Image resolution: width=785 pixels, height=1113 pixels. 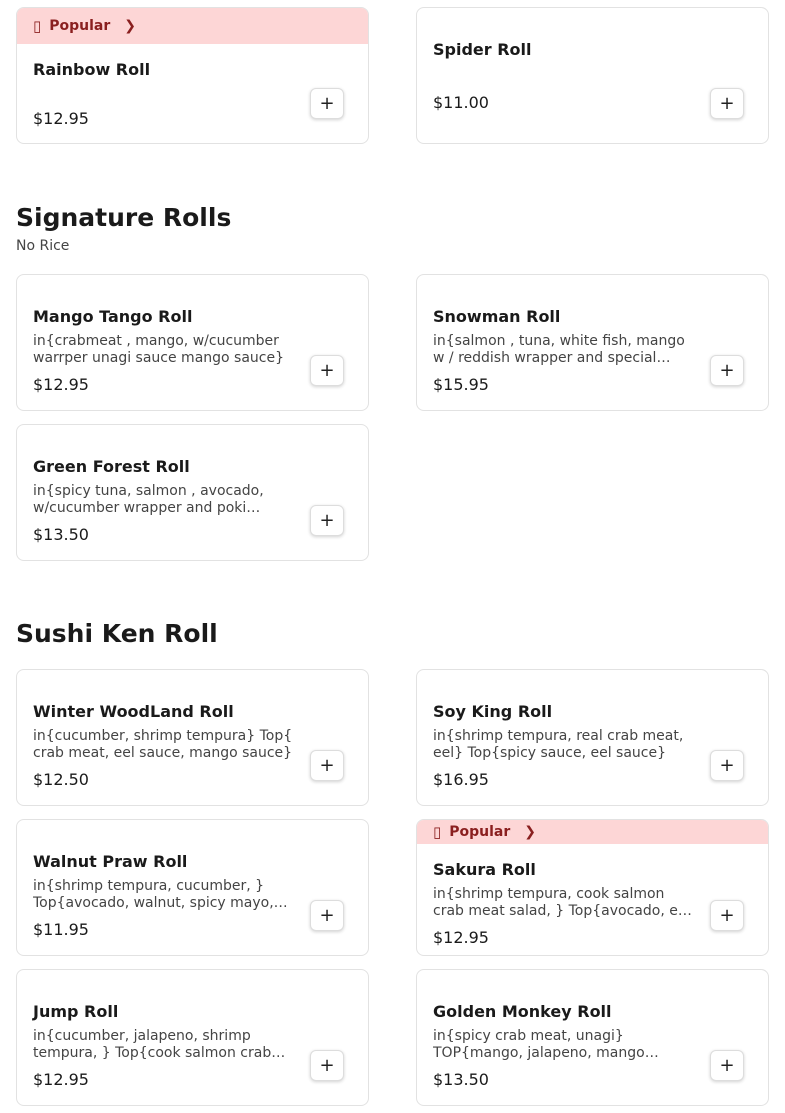 What do you see at coordinates (461, 102) in the screenshot?
I see `item-price: $11.00` at bounding box center [461, 102].